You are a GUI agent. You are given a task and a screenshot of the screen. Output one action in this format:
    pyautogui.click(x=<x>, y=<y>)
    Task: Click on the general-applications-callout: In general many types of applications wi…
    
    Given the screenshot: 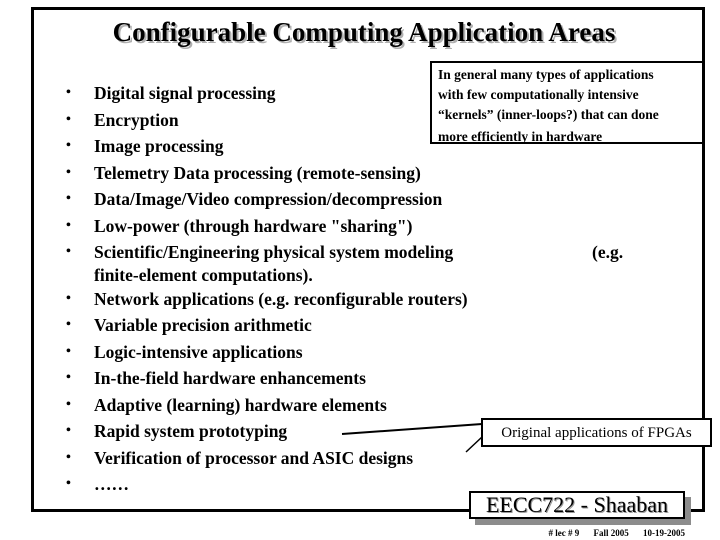 What is the action you would take?
    pyautogui.click(x=567, y=102)
    